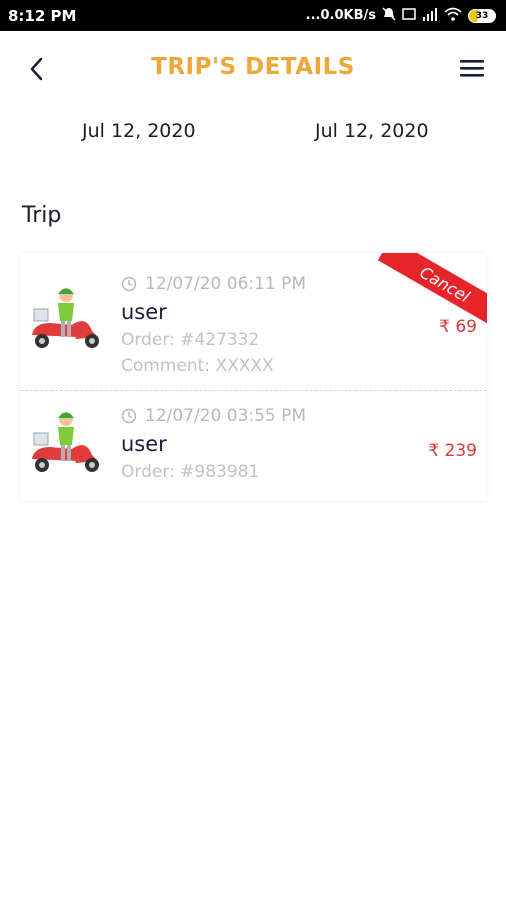 The width and height of the screenshot is (506, 900). Describe the element at coordinates (42, 215) in the screenshot. I see `section-title: Trip` at that location.